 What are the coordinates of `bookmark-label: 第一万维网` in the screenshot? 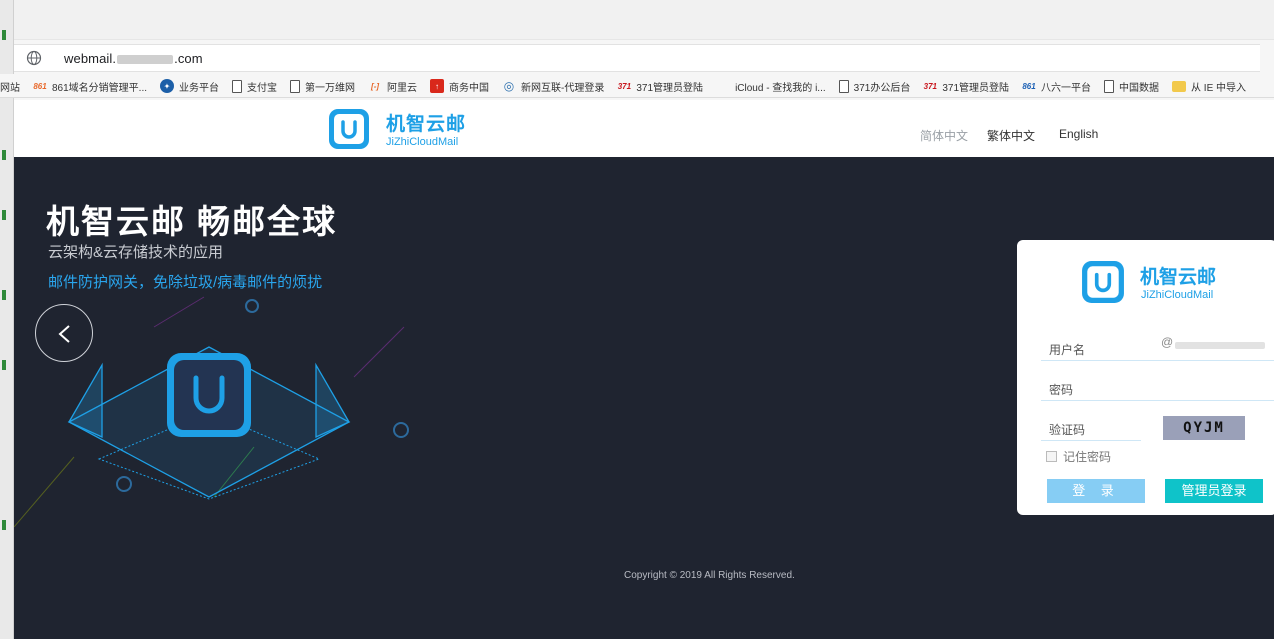 It's located at (330, 88).